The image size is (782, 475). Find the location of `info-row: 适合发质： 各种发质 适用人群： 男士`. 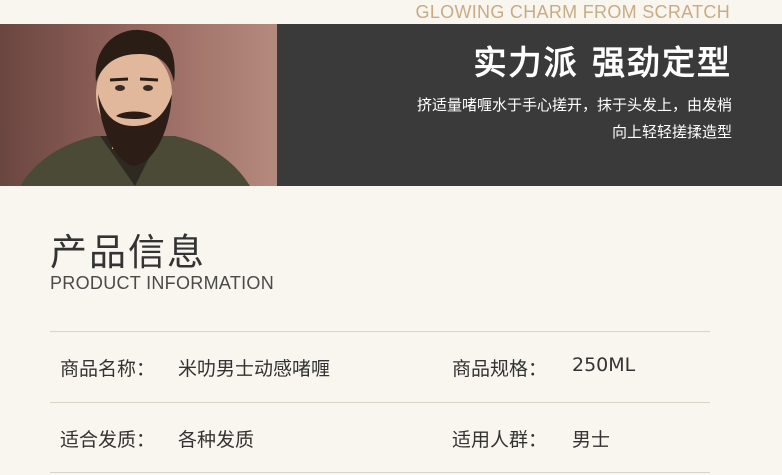

info-row: 适合发质： 各种发质 适用人群： 男士 is located at coordinates (391, 438).